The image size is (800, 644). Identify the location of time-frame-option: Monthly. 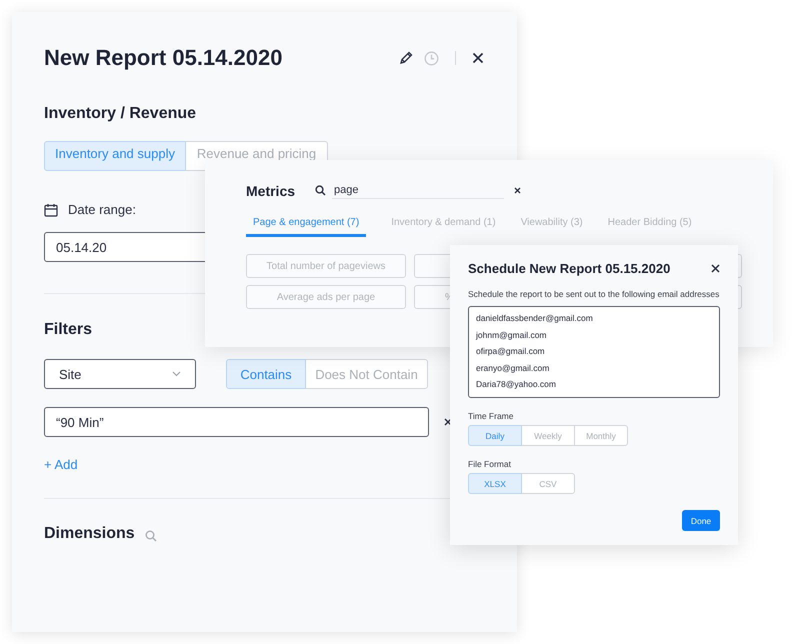
(601, 435).